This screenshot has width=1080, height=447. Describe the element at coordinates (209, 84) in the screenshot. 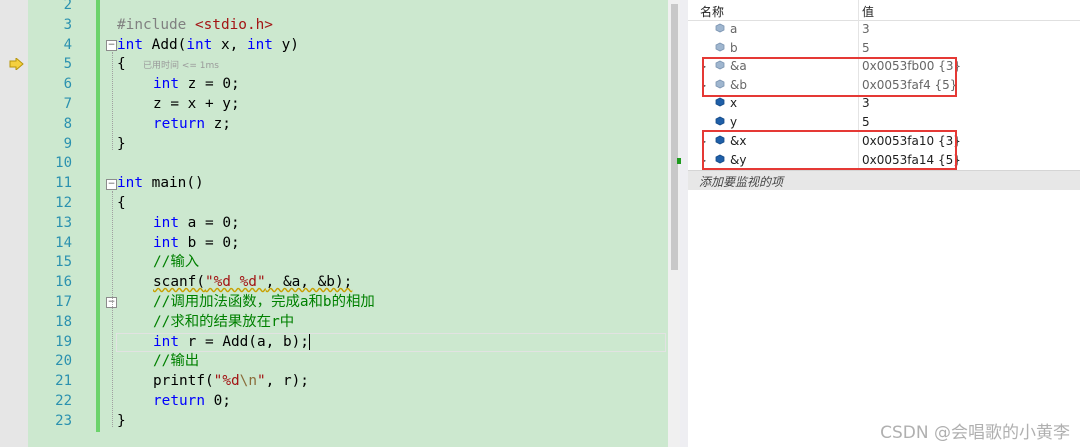

I see `code-text: z = 0;` at that location.